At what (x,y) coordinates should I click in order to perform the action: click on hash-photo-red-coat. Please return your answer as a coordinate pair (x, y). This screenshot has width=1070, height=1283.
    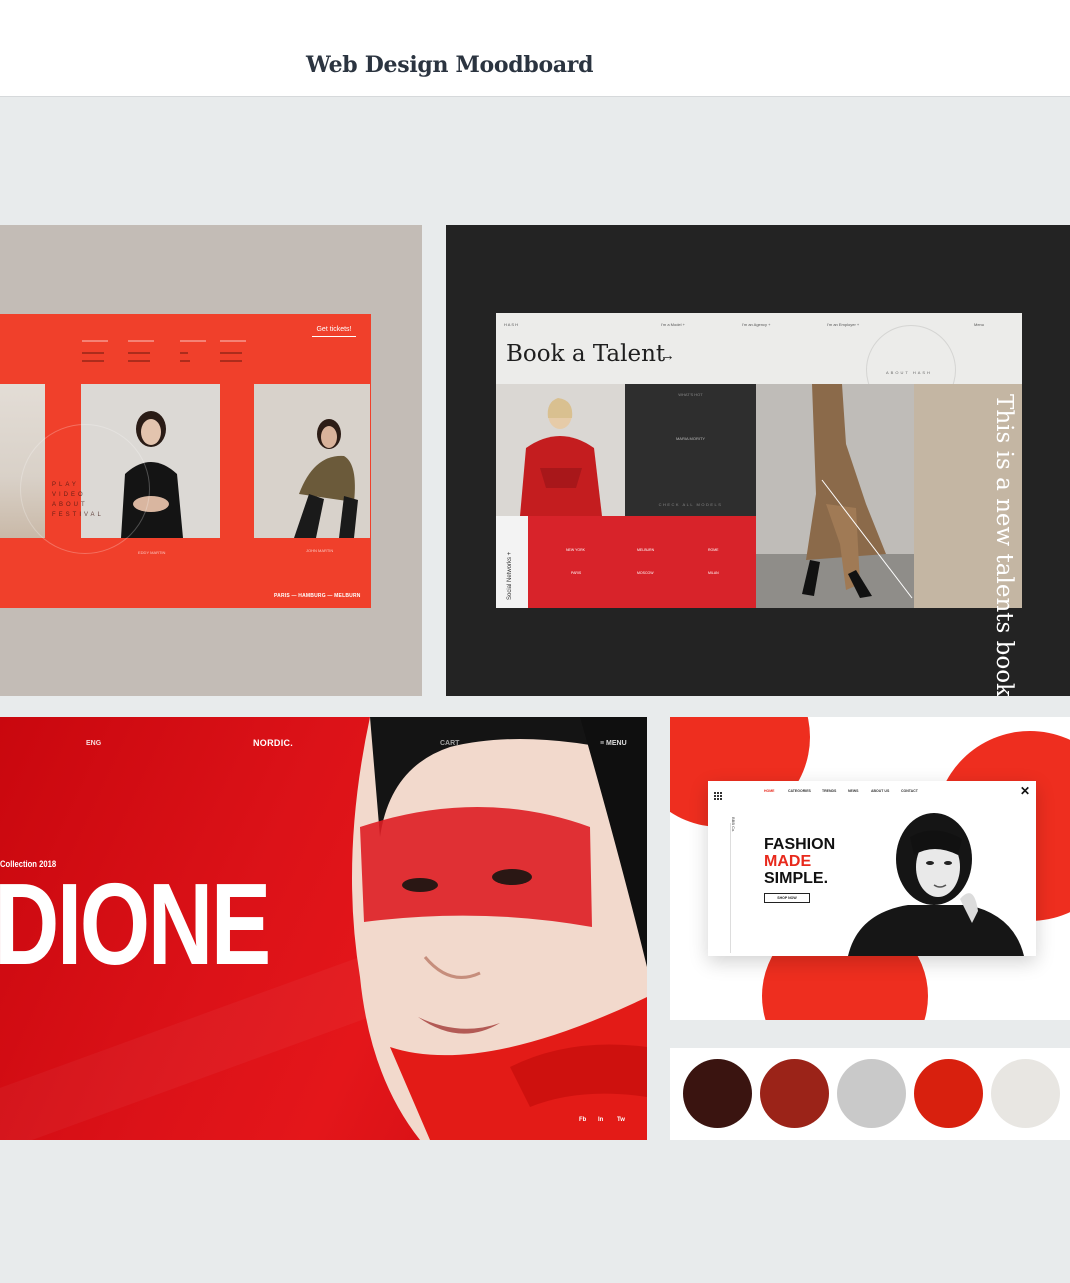
    Looking at the image, I should click on (560, 450).